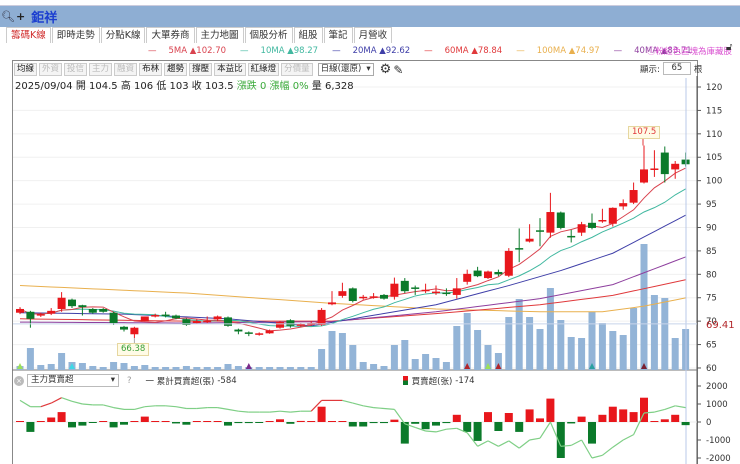 This screenshot has height=464, width=740. Describe the element at coordinates (345, 69) in the screenshot. I see `period-select: 日線(還原) ▾` at that location.